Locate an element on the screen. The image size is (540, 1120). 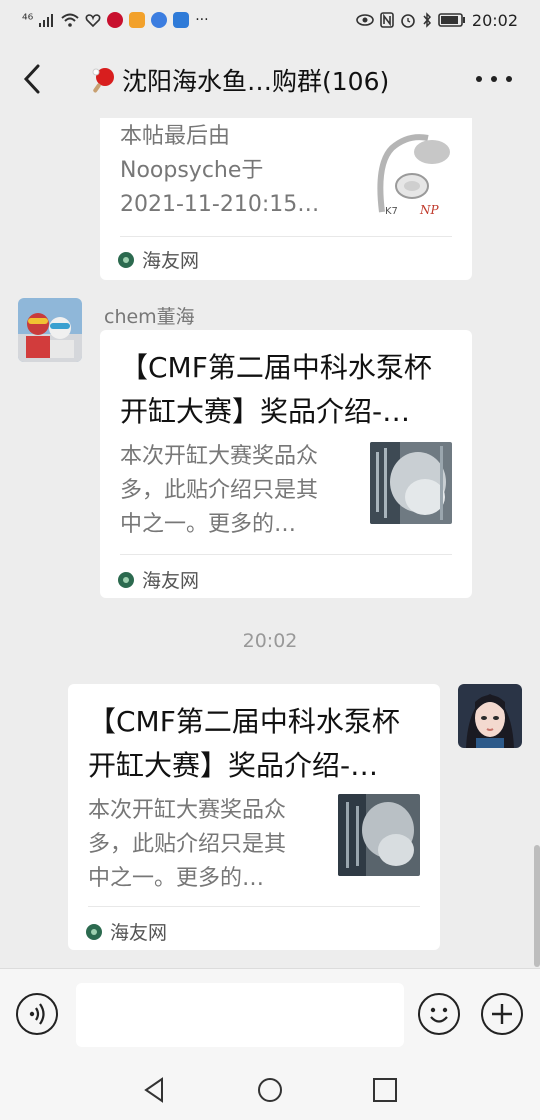
more-dots-icon is located at coordinates (494, 79).